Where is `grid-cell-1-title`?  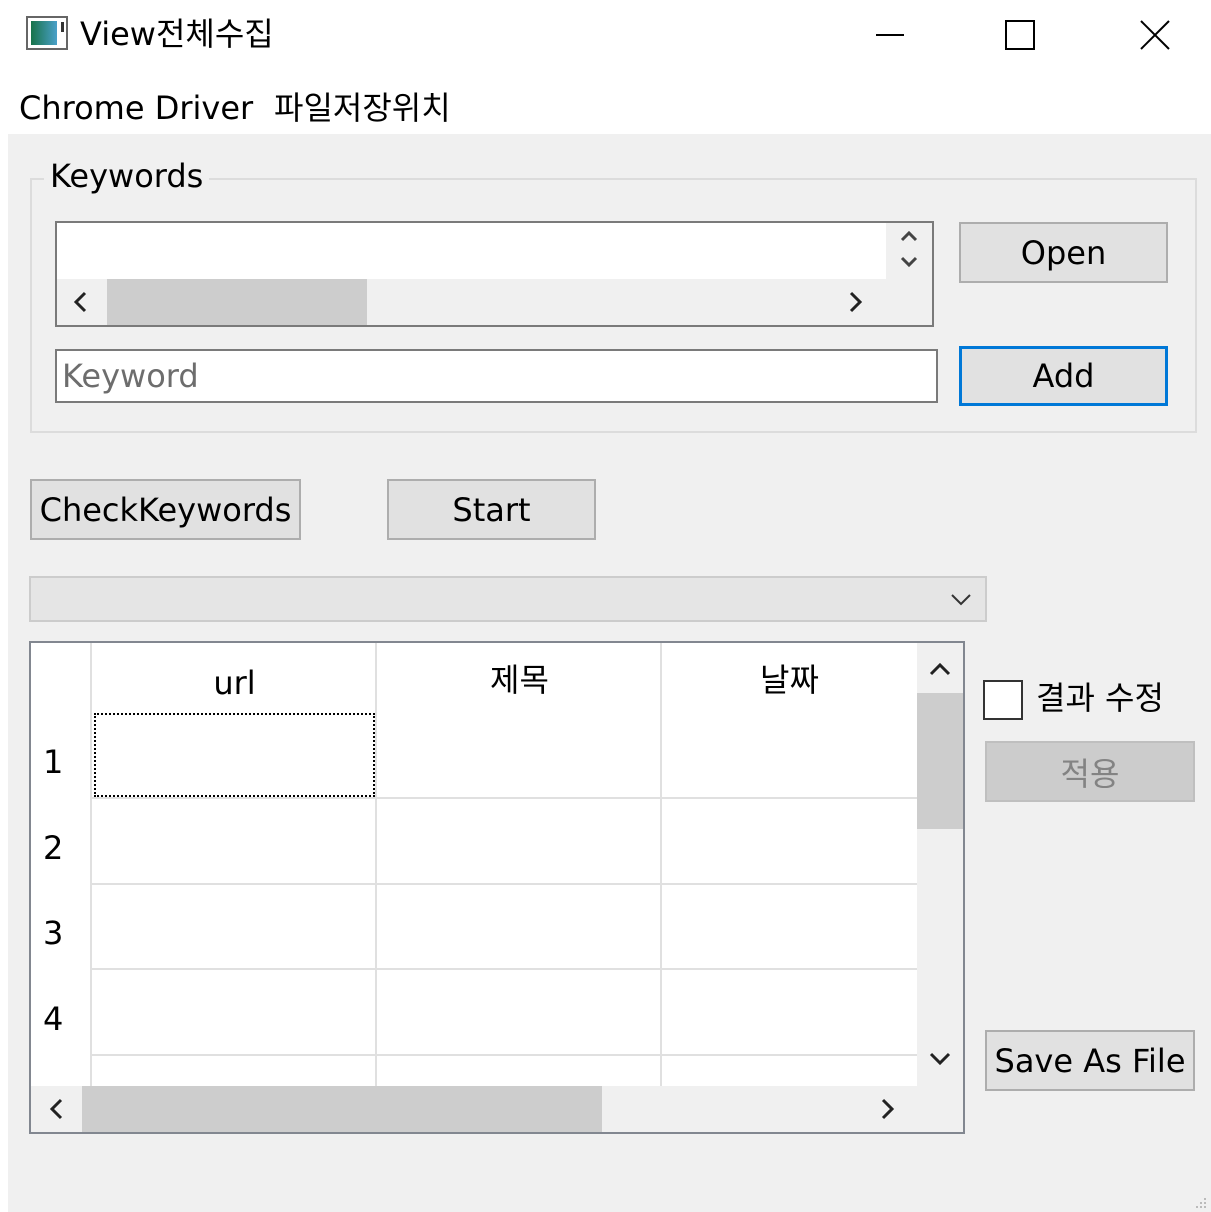 grid-cell-1-title is located at coordinates (518, 755).